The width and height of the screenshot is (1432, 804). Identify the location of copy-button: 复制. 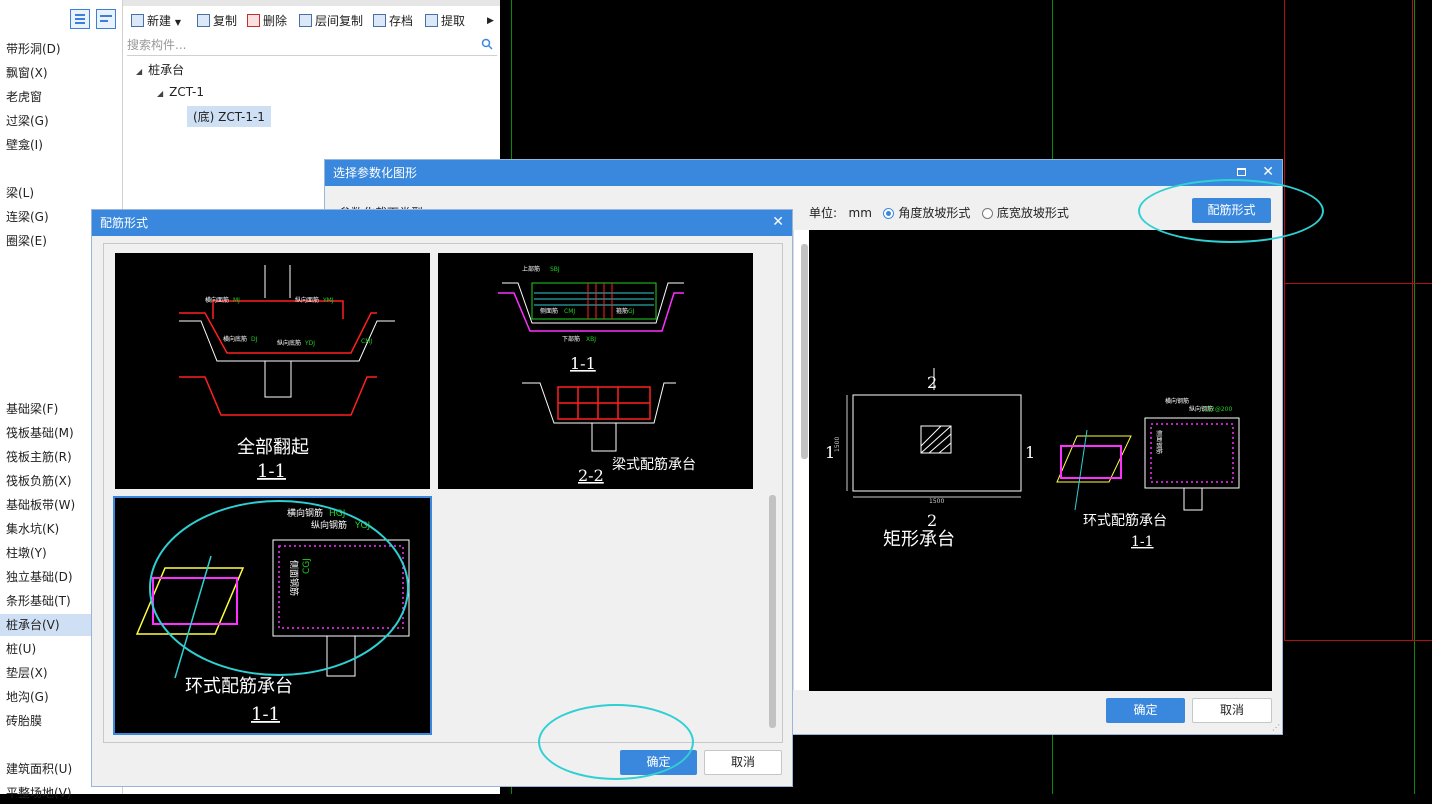
(217, 21).